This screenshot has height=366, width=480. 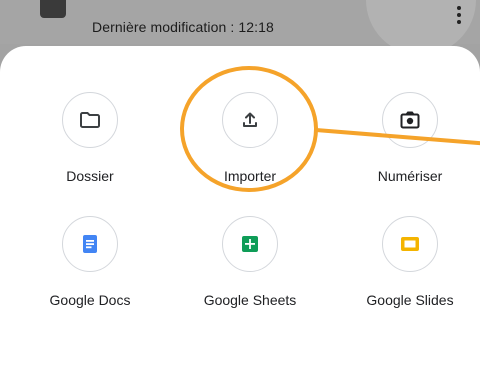 What do you see at coordinates (183, 27) in the screenshot?
I see `last-modified-text: Dernière modification : 12:18` at bounding box center [183, 27].